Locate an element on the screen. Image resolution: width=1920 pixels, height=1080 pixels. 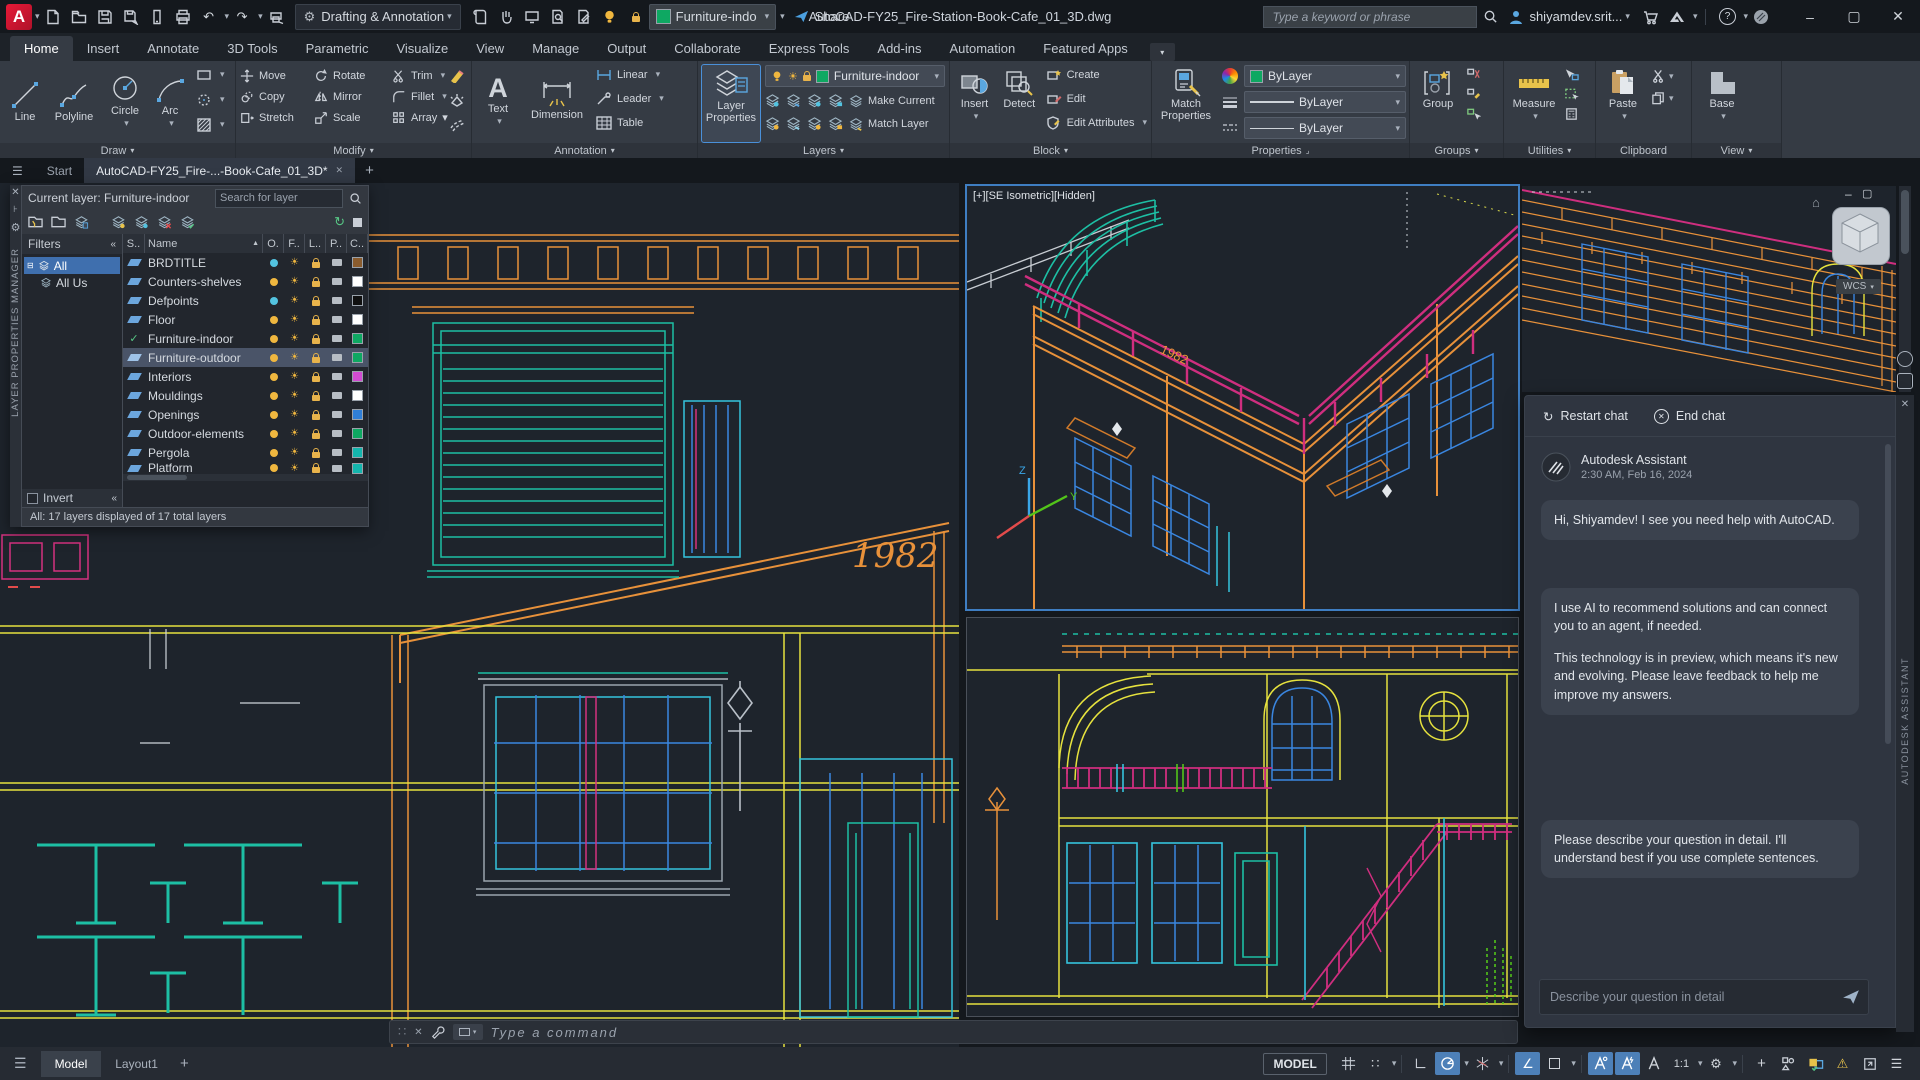
customization-plus-button is located at coordinates (1761, 1063).